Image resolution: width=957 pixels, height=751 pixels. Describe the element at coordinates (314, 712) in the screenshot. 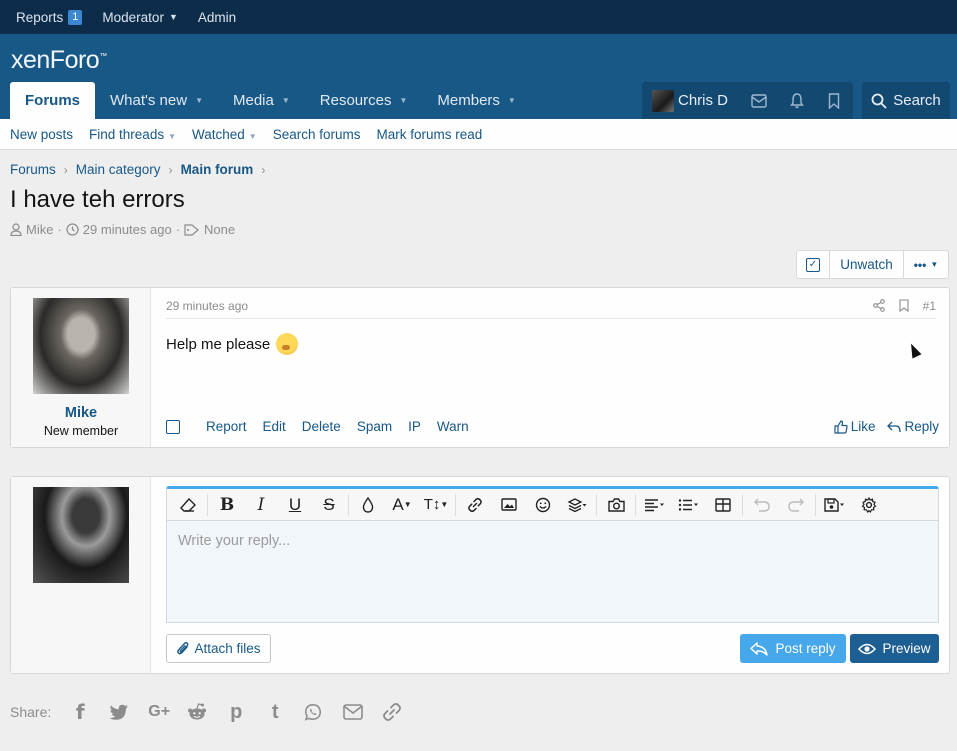

I see `whatsapp-icon` at that location.